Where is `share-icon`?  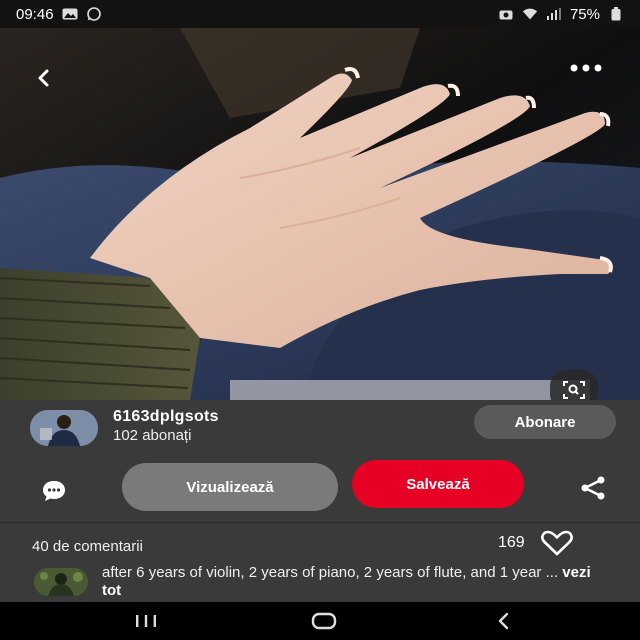
share-icon is located at coordinates (593, 488).